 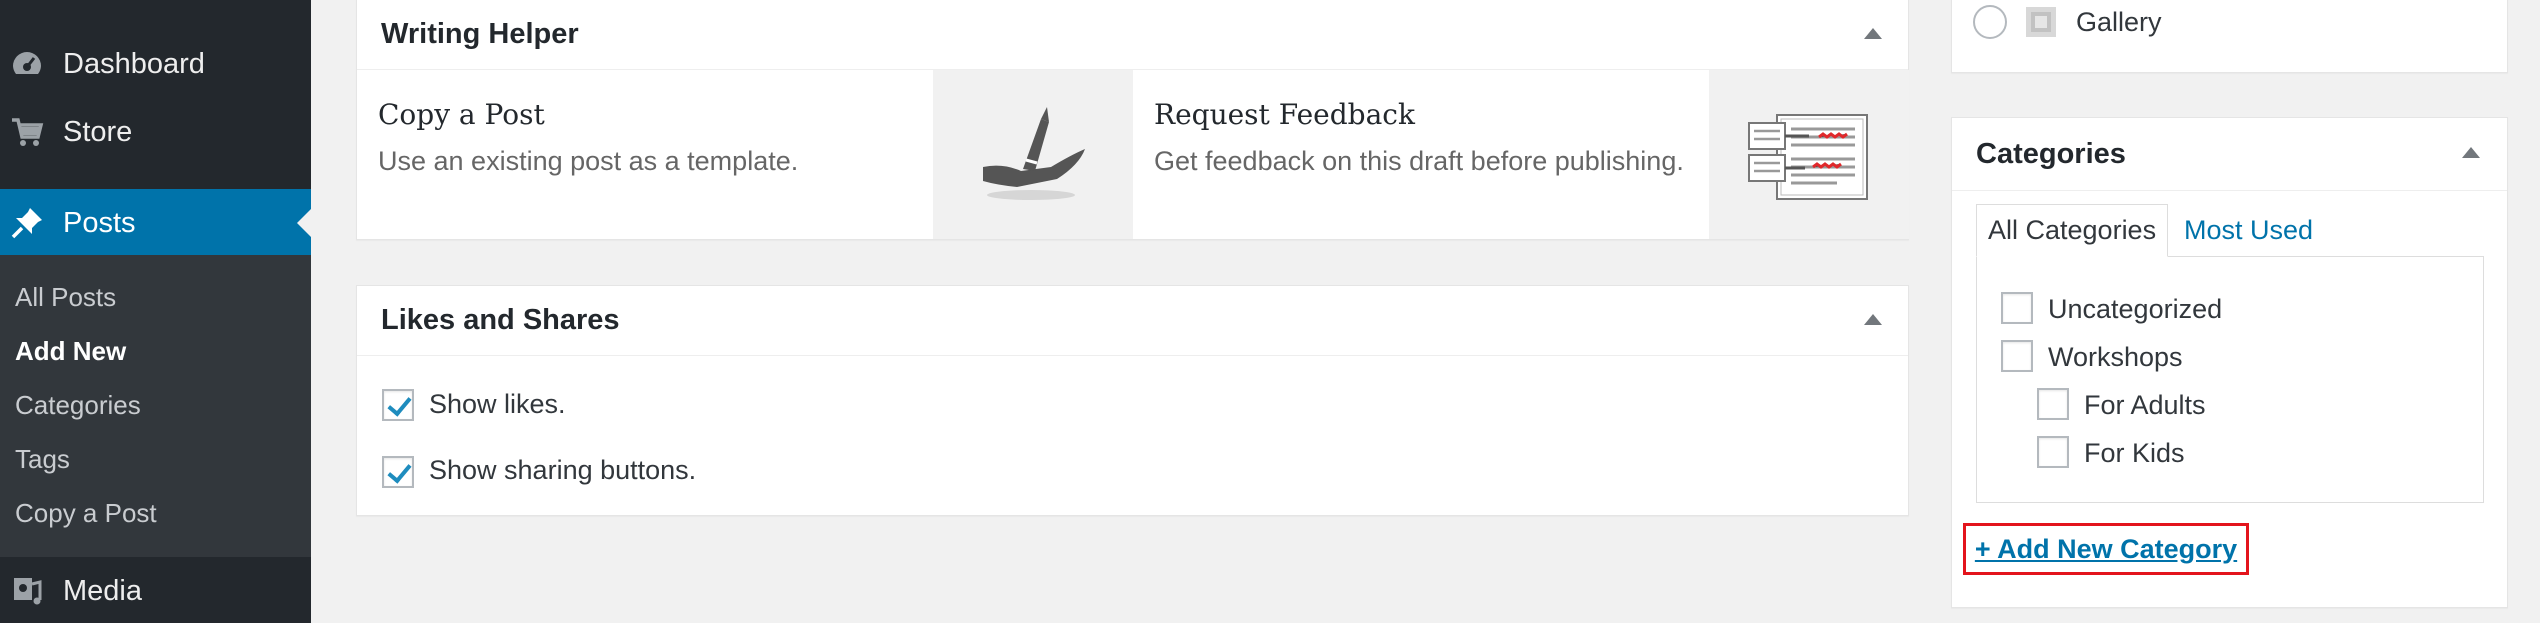 I want to click on show-sharing-label: Show sharing buttons., so click(x=562, y=470).